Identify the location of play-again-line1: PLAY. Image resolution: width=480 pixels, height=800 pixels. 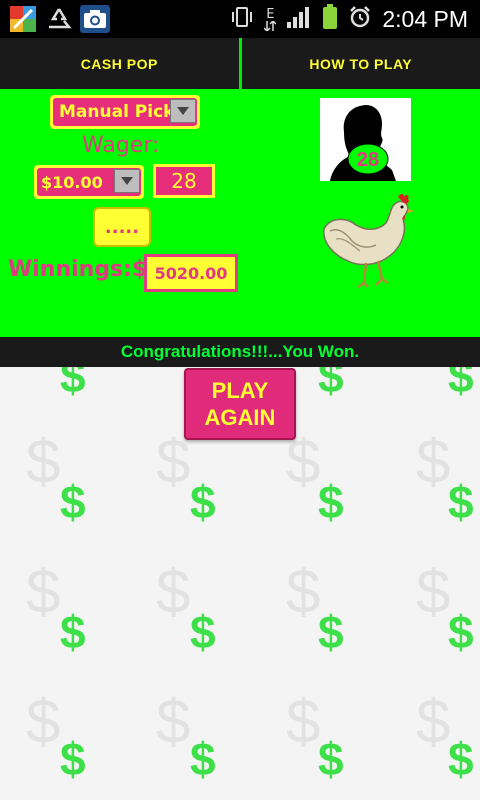
(240, 390).